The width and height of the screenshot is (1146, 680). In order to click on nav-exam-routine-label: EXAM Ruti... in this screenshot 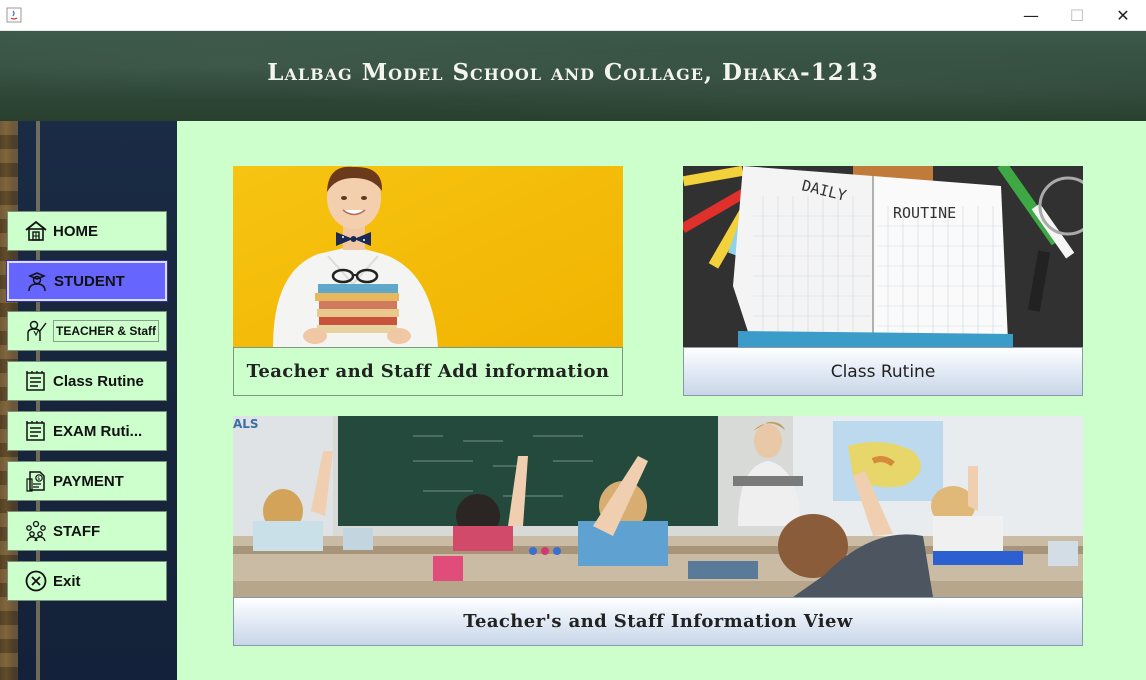, I will do `click(98, 431)`.